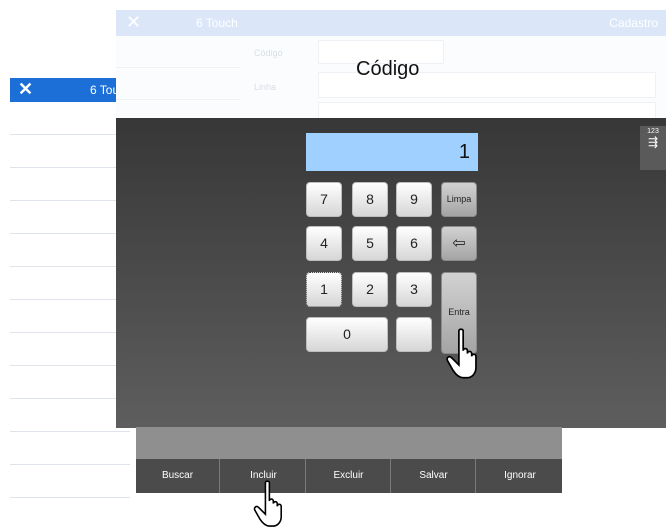  I want to click on key-3: 3, so click(414, 289).